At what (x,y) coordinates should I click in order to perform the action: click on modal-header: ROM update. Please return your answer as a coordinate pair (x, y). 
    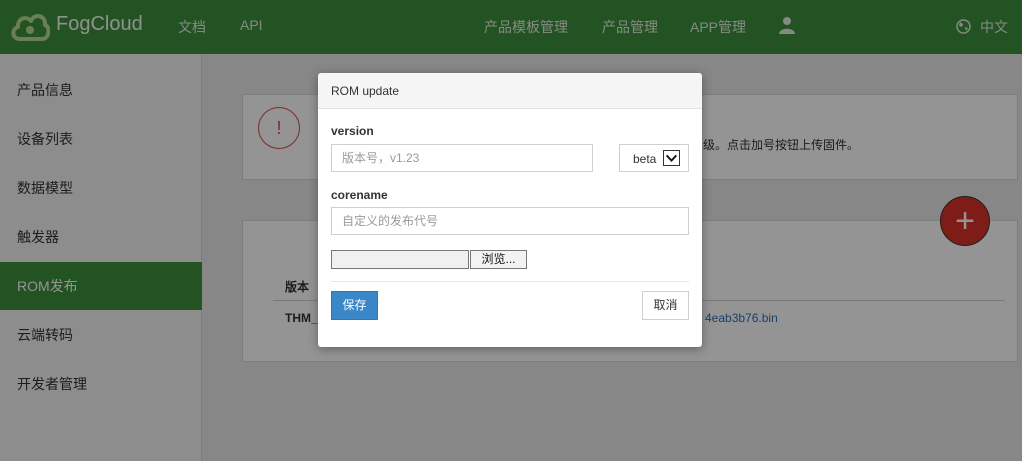
    Looking at the image, I should click on (510, 91).